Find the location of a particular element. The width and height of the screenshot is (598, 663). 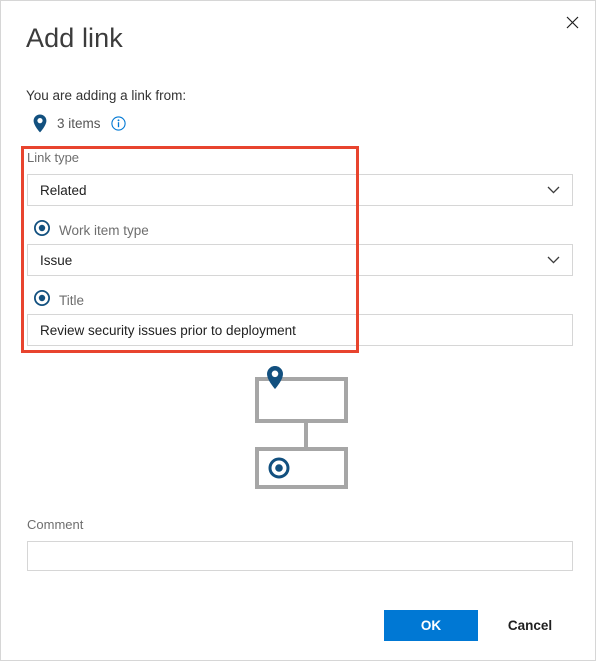

comment-label: Comment is located at coordinates (55, 524).